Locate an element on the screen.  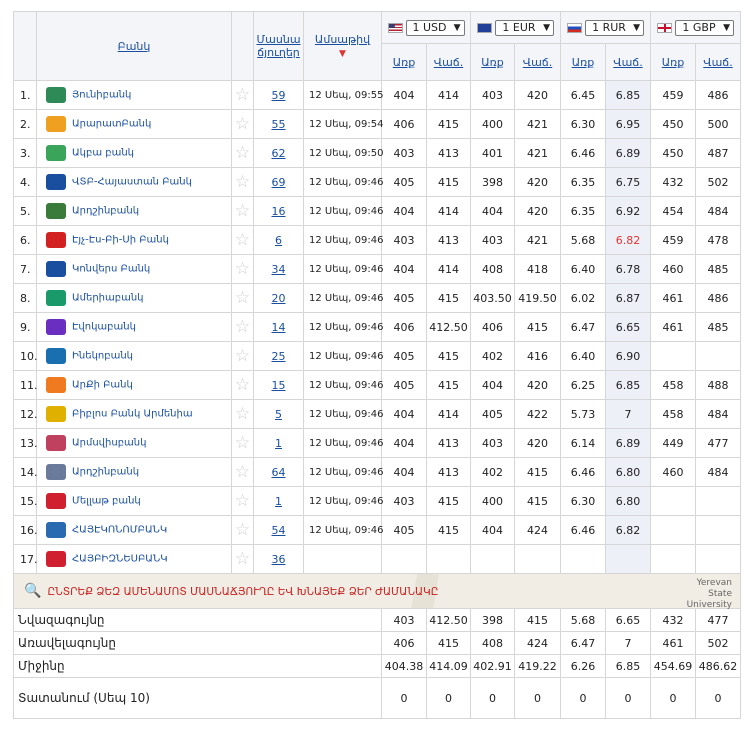
currency-select-usd: 1 USD ▼ is located at coordinates (426, 27).